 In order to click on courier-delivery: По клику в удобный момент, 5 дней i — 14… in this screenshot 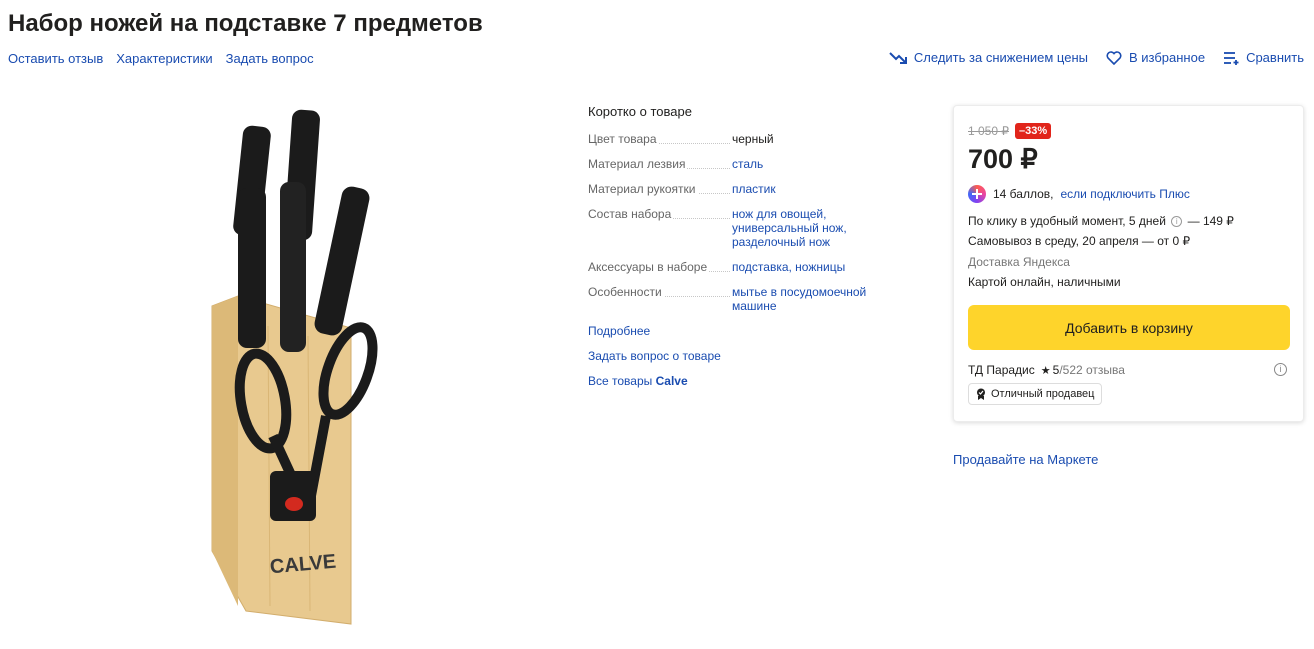, I will do `click(1128, 221)`.